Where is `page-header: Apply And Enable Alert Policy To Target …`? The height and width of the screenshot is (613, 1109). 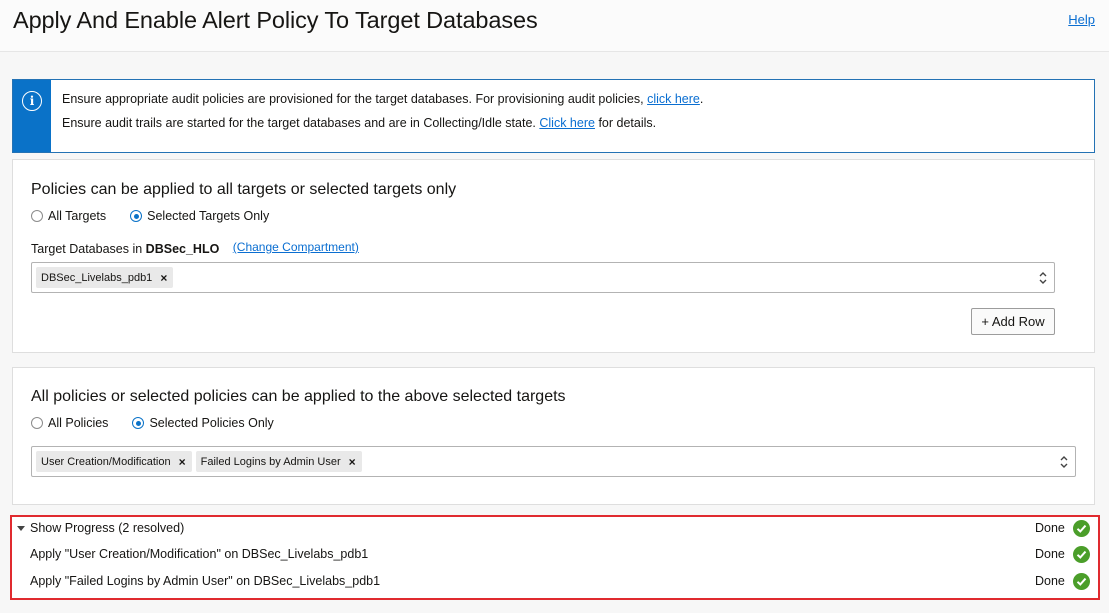
page-header: Apply And Enable Alert Policy To Target … is located at coordinates (554, 26).